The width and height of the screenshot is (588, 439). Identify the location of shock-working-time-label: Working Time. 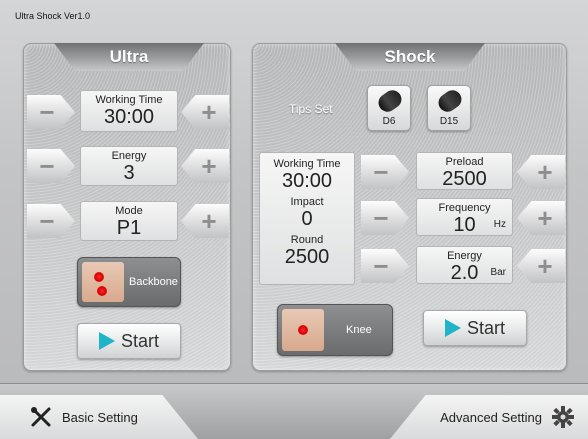
(307, 164).